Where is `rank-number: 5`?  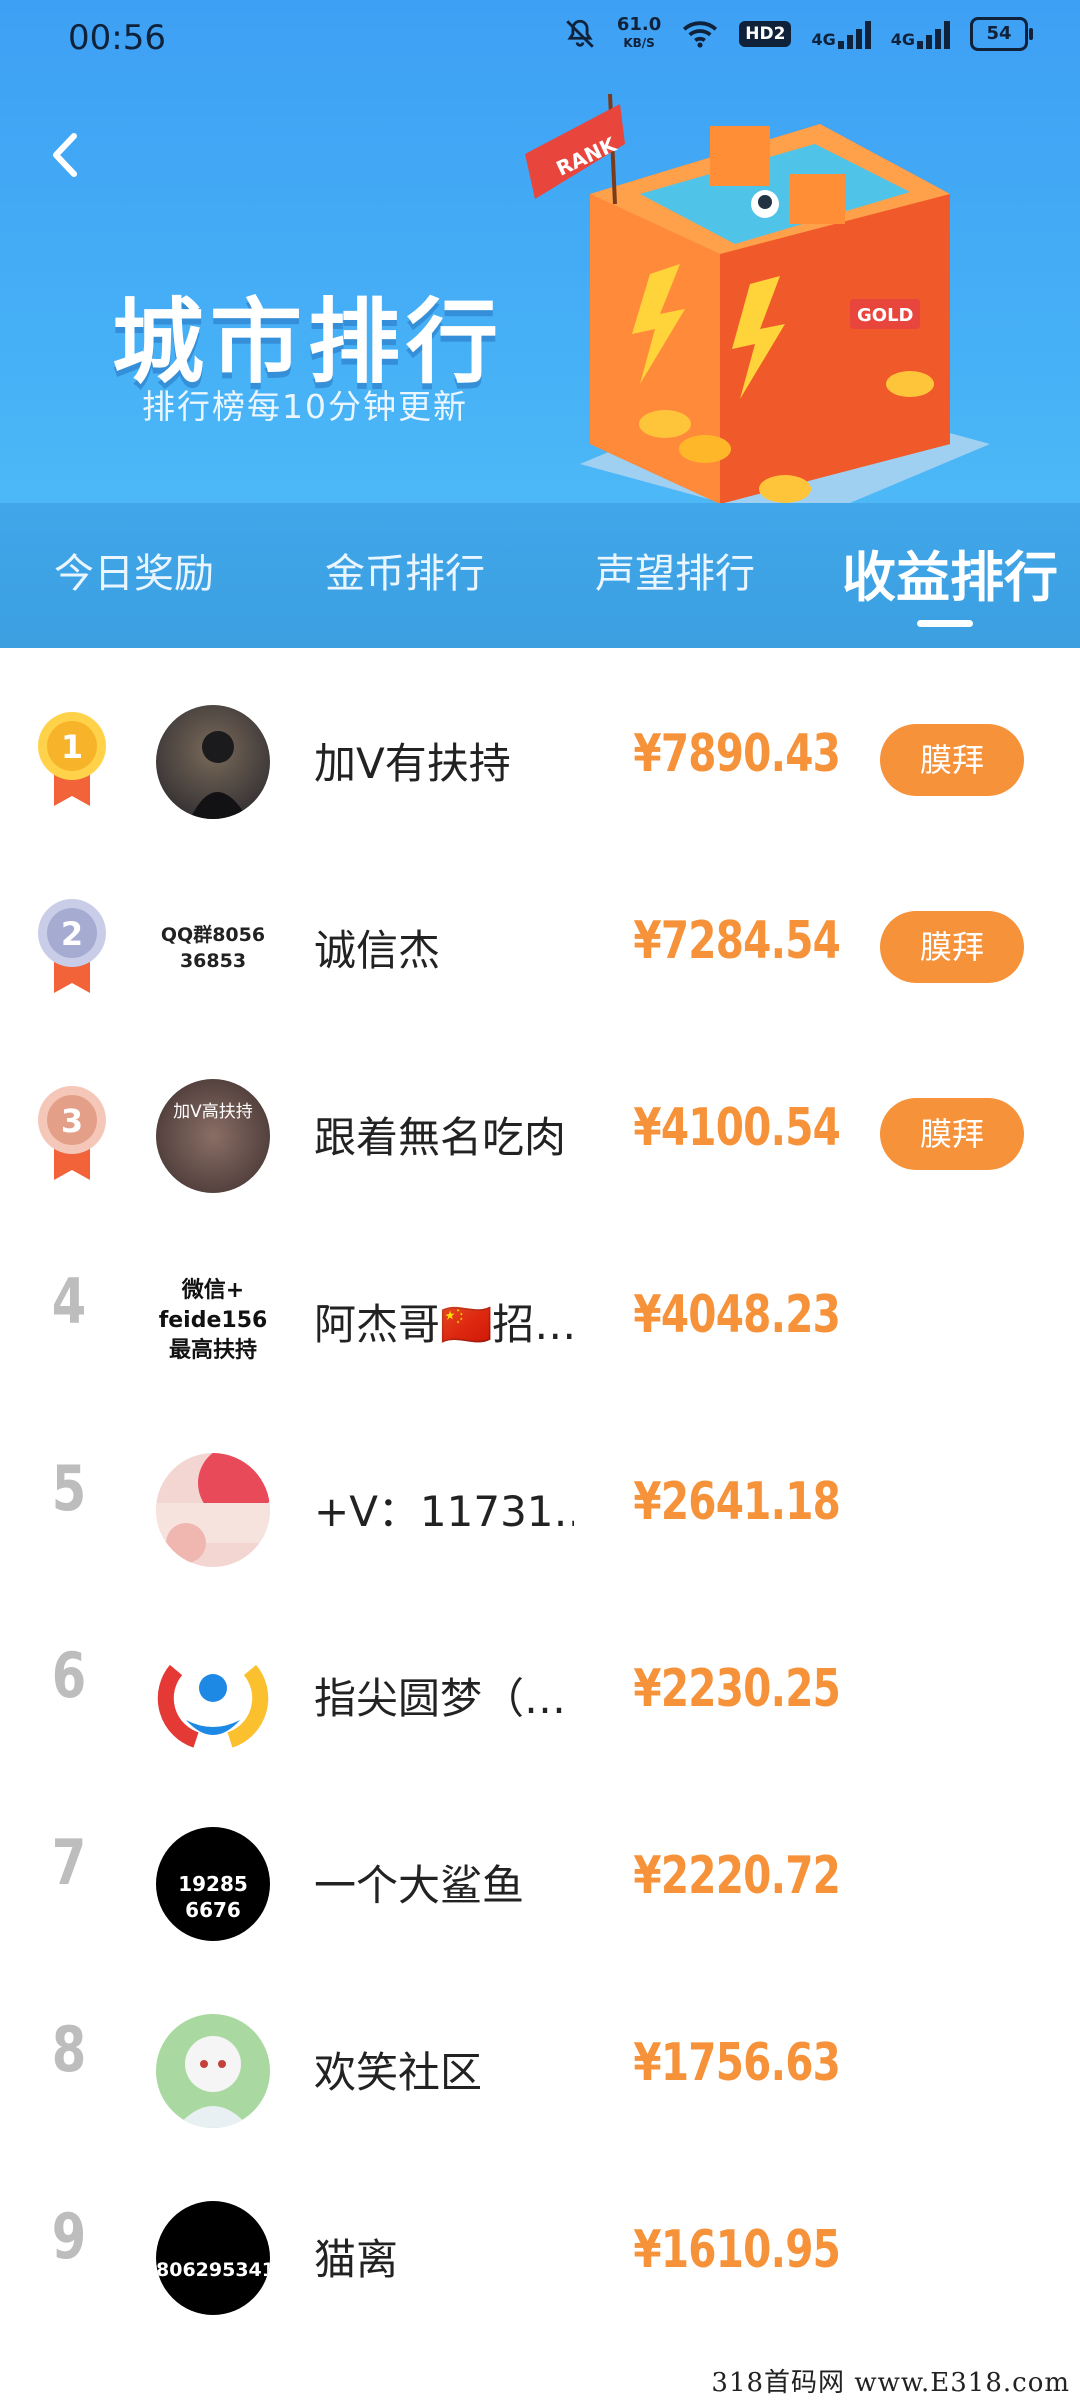
rank-number: 5 is located at coordinates (69, 1488).